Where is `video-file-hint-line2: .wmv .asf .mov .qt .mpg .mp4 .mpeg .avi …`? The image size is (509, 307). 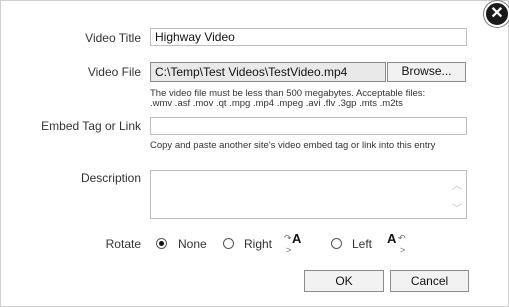
video-file-hint-line2: .wmv .asf .mov .qt .mpg .mp4 .mpeg .avi … is located at coordinates (276, 103).